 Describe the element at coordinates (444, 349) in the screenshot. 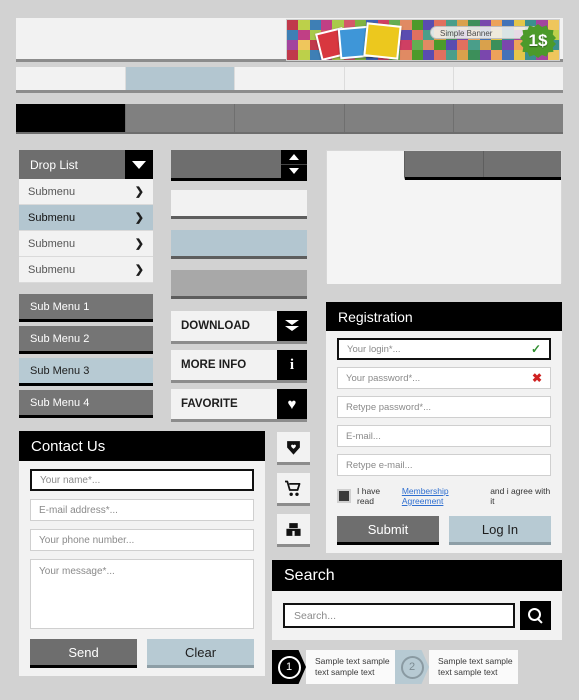

I see `registration-login-input: Your login*... ✓` at that location.